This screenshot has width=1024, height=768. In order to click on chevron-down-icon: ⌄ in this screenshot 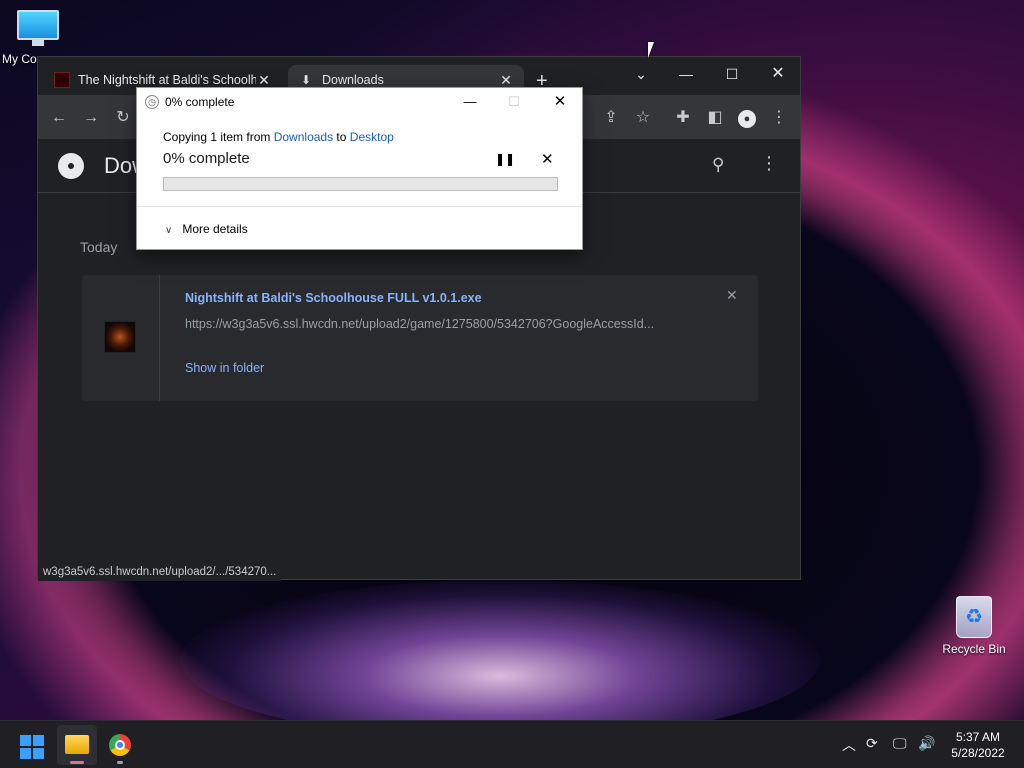, I will do `click(641, 74)`.